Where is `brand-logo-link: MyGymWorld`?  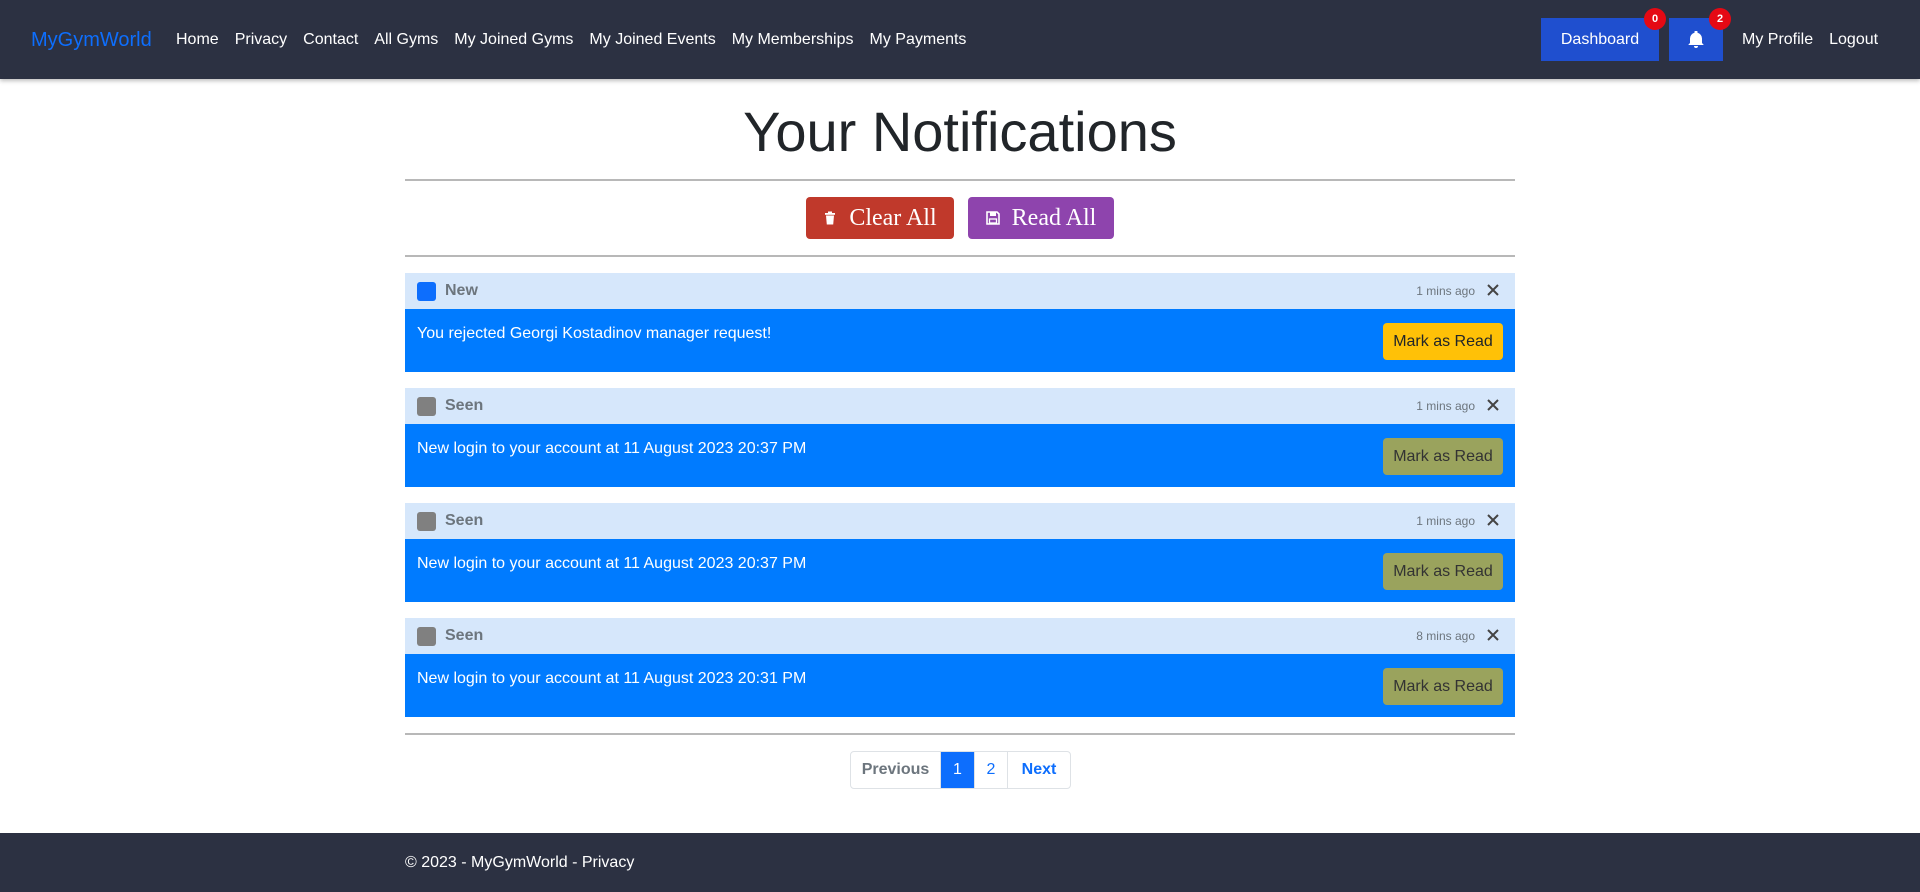 brand-logo-link: MyGymWorld is located at coordinates (91, 40).